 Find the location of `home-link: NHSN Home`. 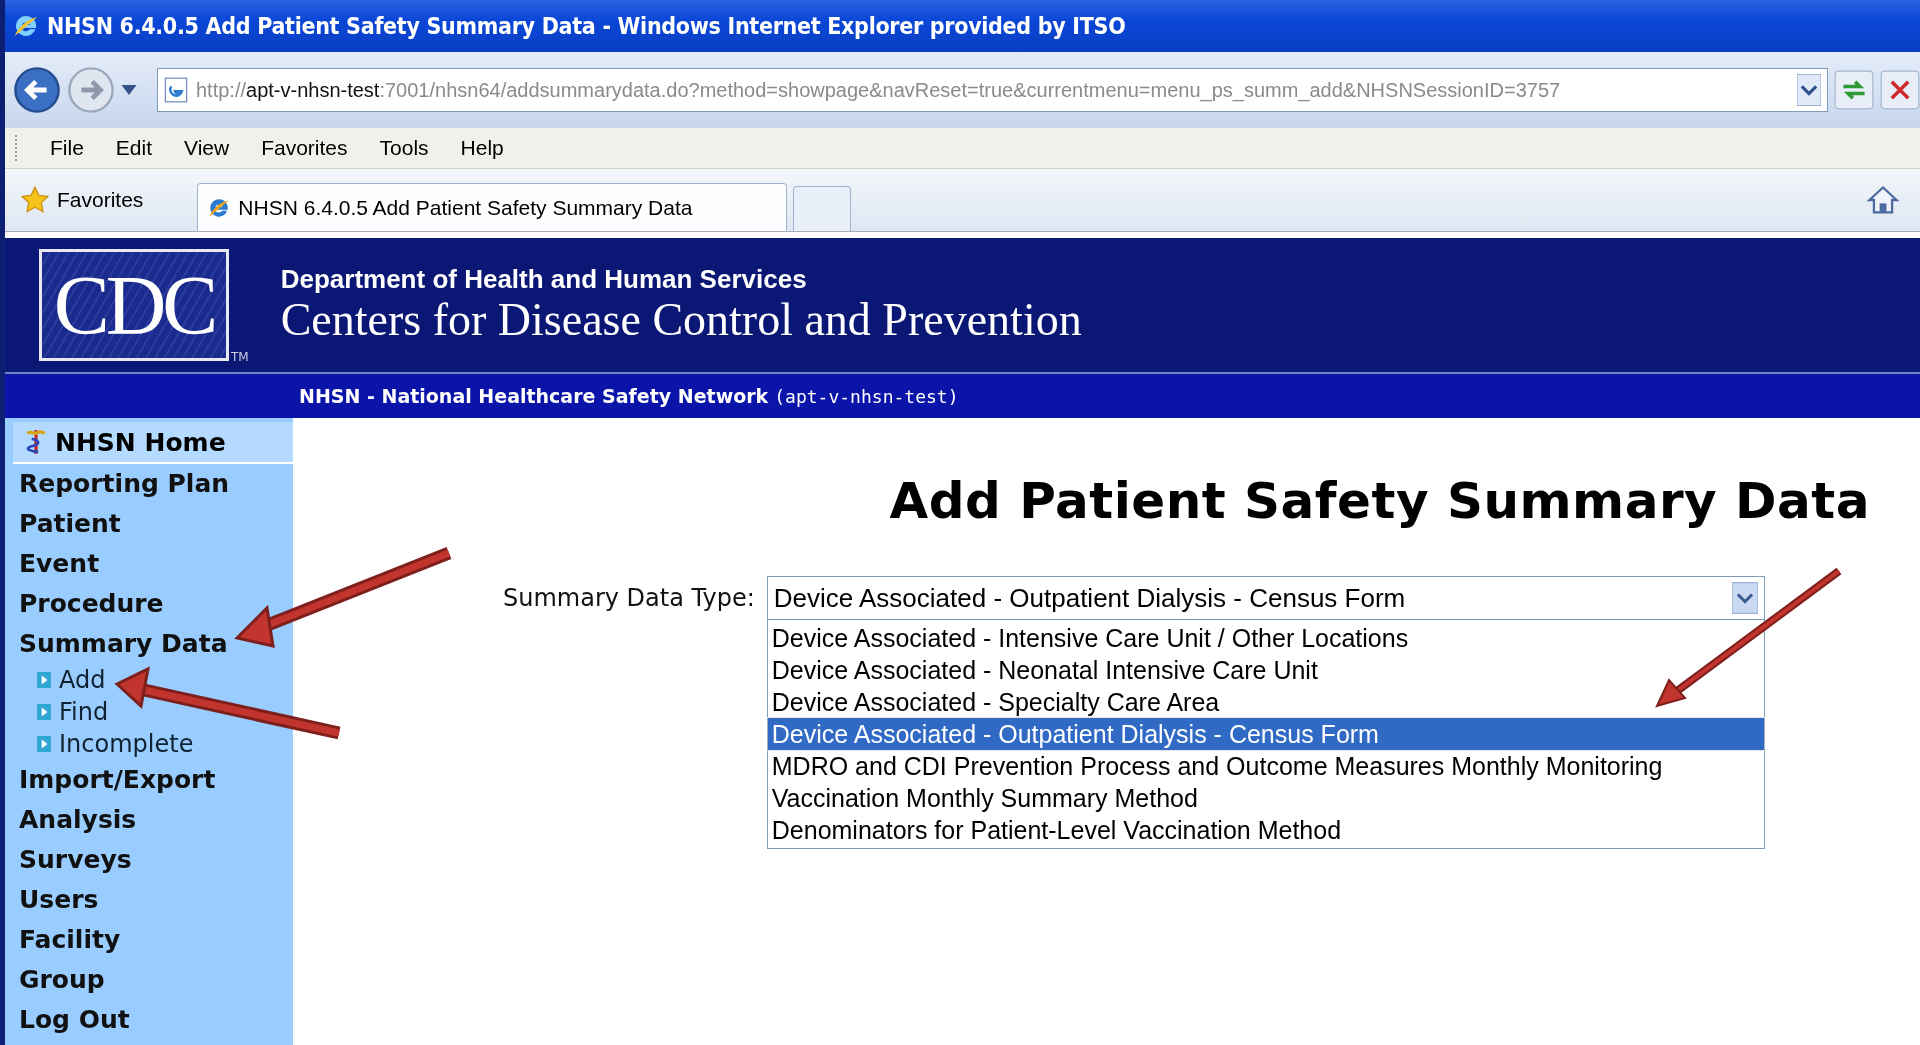

home-link: NHSN Home is located at coordinates (153, 443).